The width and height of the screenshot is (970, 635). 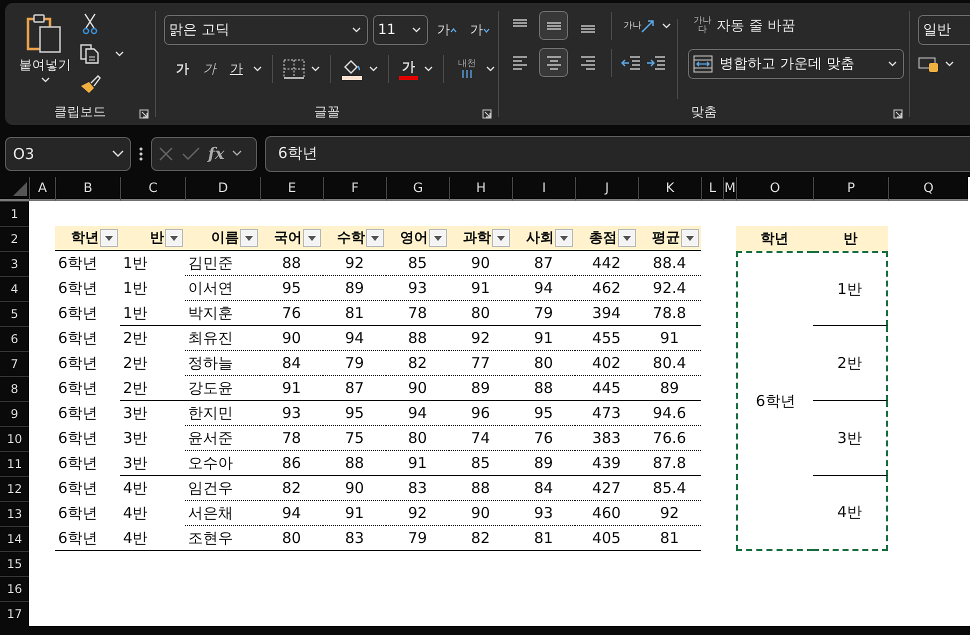 What do you see at coordinates (14, 363) in the screenshot?
I see `row-header: 7` at bounding box center [14, 363].